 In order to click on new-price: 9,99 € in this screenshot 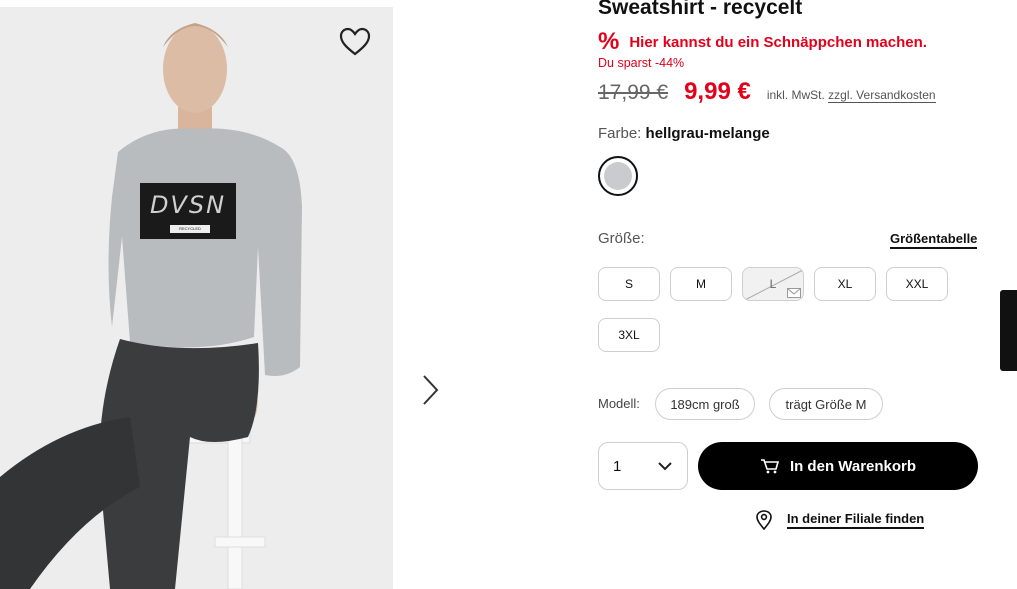, I will do `click(717, 91)`.